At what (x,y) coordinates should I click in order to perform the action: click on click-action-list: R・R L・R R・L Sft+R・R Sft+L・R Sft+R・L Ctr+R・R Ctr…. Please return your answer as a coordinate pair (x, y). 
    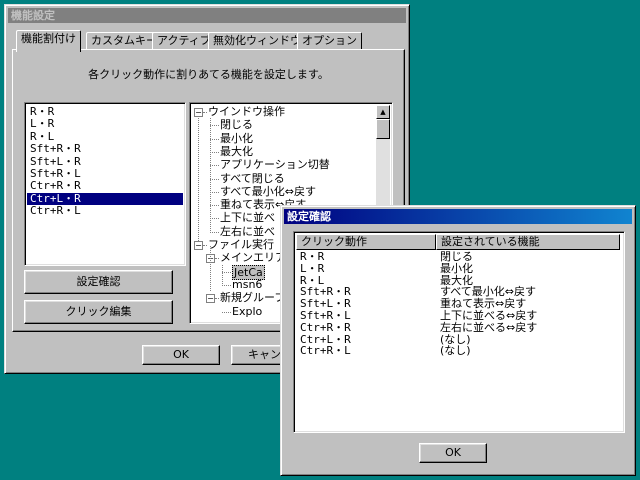
    Looking at the image, I should click on (105, 184).